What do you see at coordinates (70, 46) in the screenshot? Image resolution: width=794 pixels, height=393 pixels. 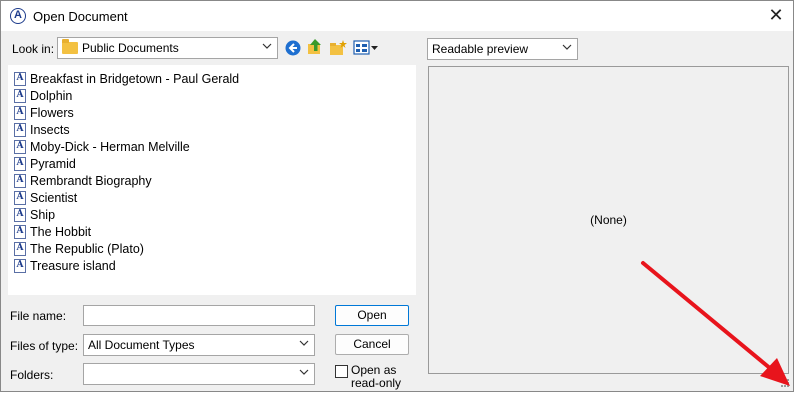 I see `folder-icon` at bounding box center [70, 46].